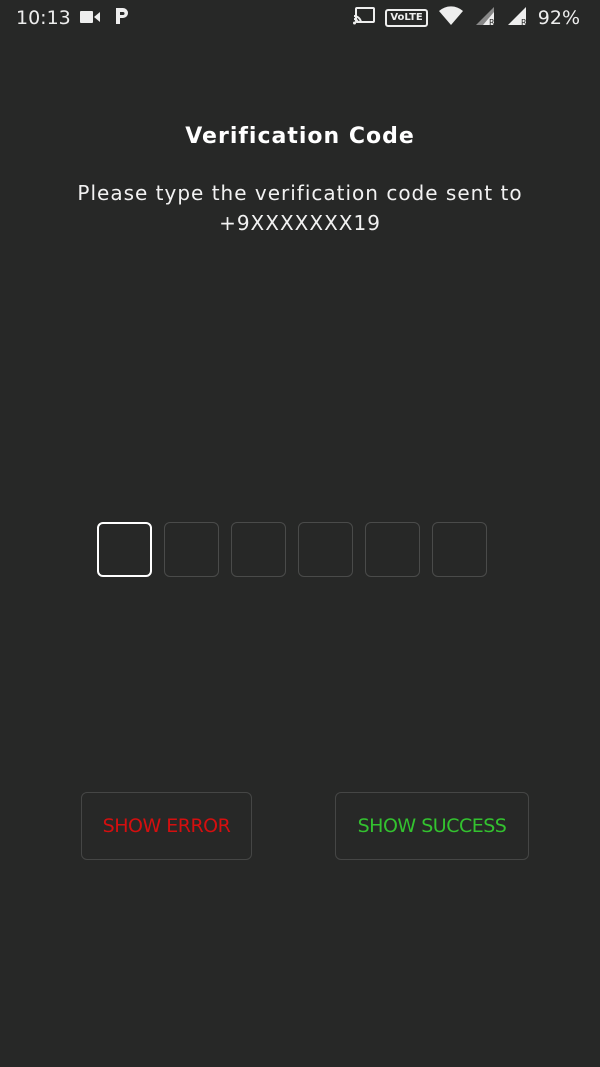 This screenshot has width=600, height=1067. Describe the element at coordinates (406, 18) in the screenshot. I see `volte-badge: VoLTE` at that location.